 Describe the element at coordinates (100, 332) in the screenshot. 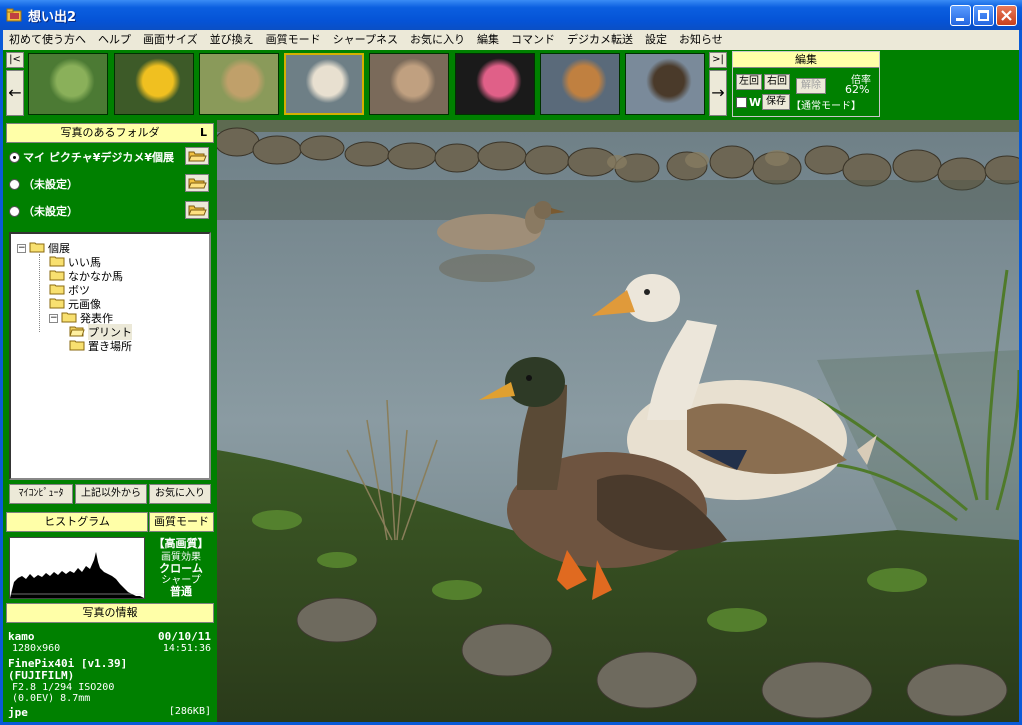

I see `tree-node-print: プリント` at that location.